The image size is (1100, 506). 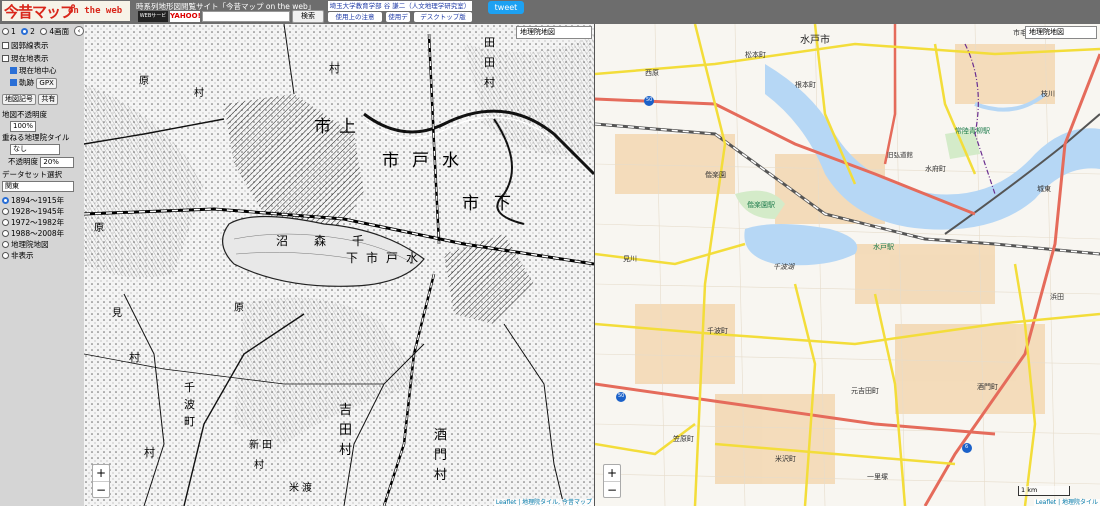 What do you see at coordinates (5, 31) in the screenshot?
I see `view-1-radio` at bounding box center [5, 31].